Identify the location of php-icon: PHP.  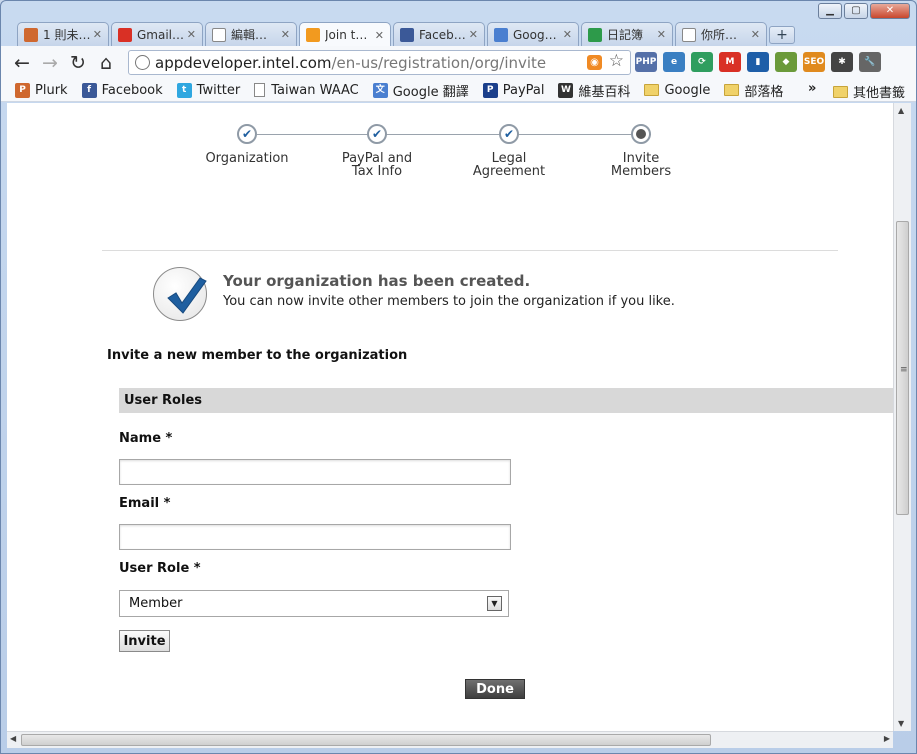
(646, 62).